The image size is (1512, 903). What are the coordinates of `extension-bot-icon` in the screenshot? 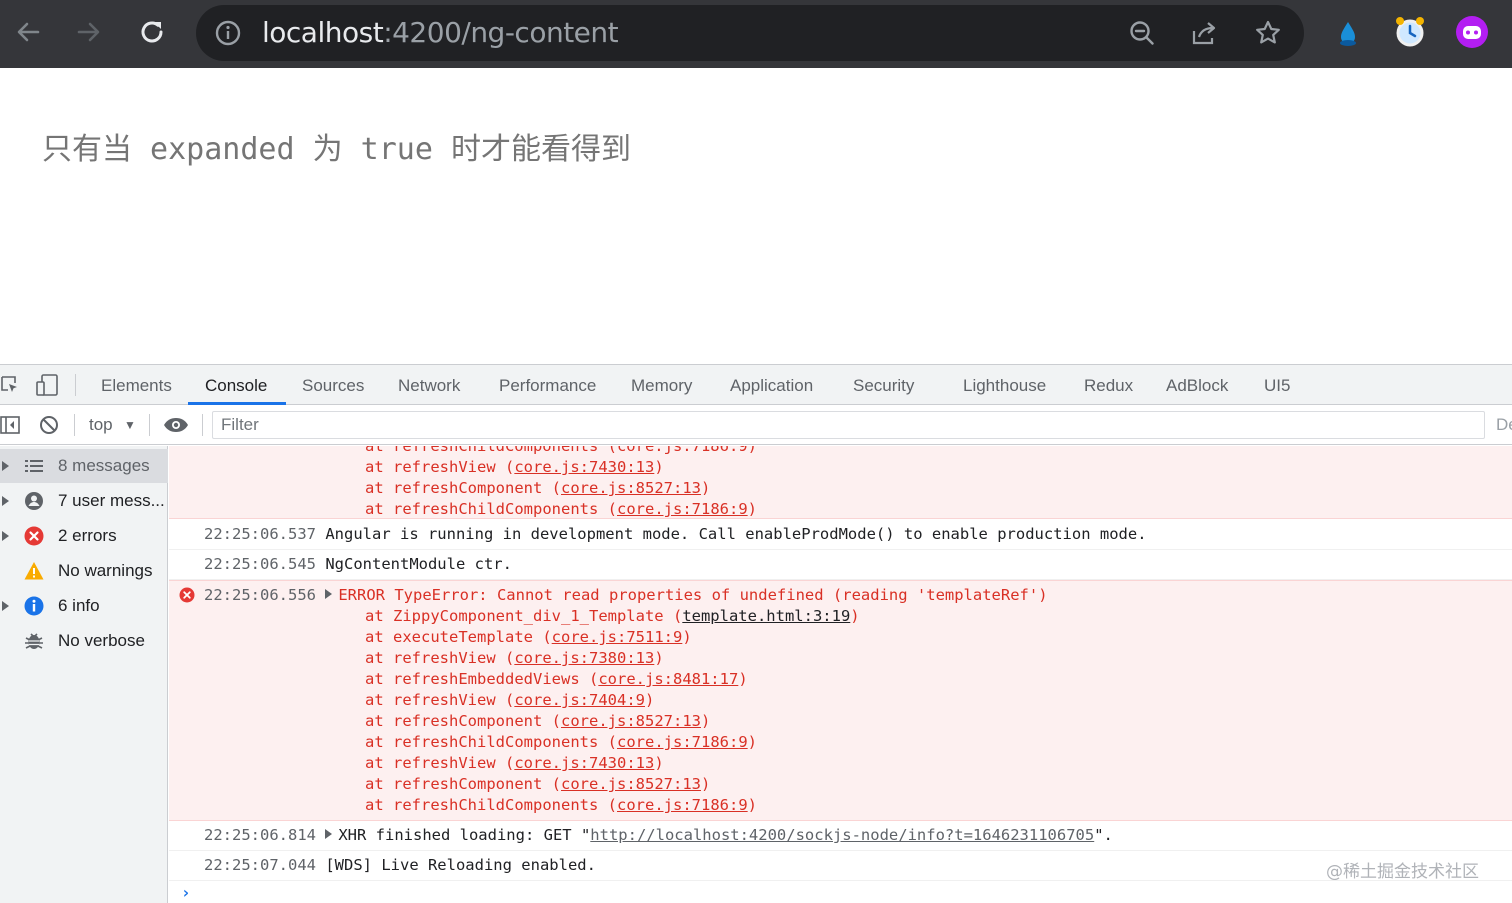 It's located at (1472, 32).